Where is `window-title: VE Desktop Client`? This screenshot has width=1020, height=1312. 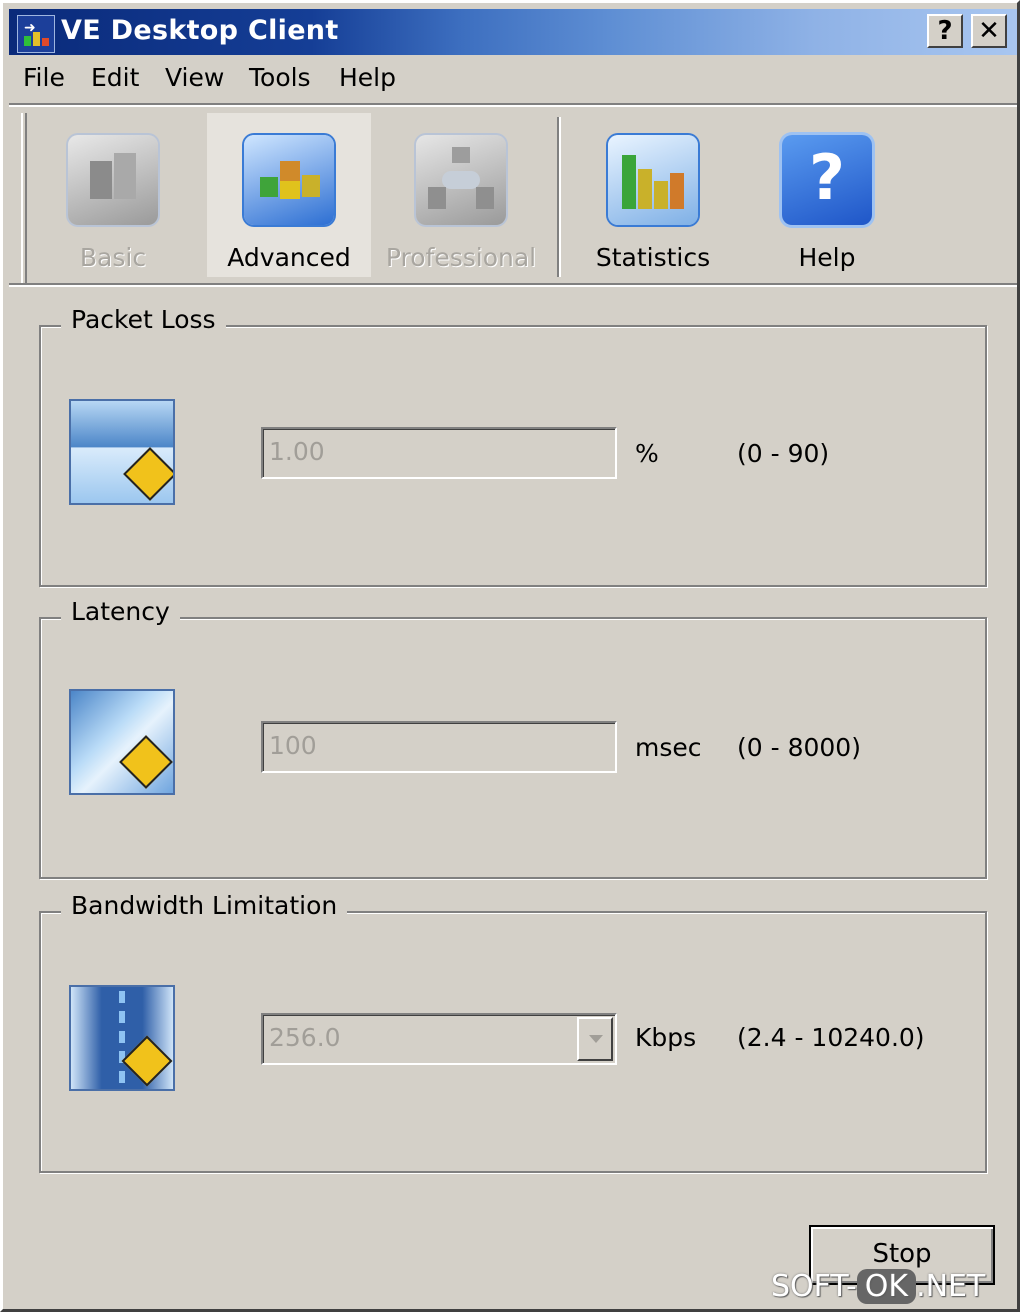 window-title: VE Desktop Client is located at coordinates (200, 30).